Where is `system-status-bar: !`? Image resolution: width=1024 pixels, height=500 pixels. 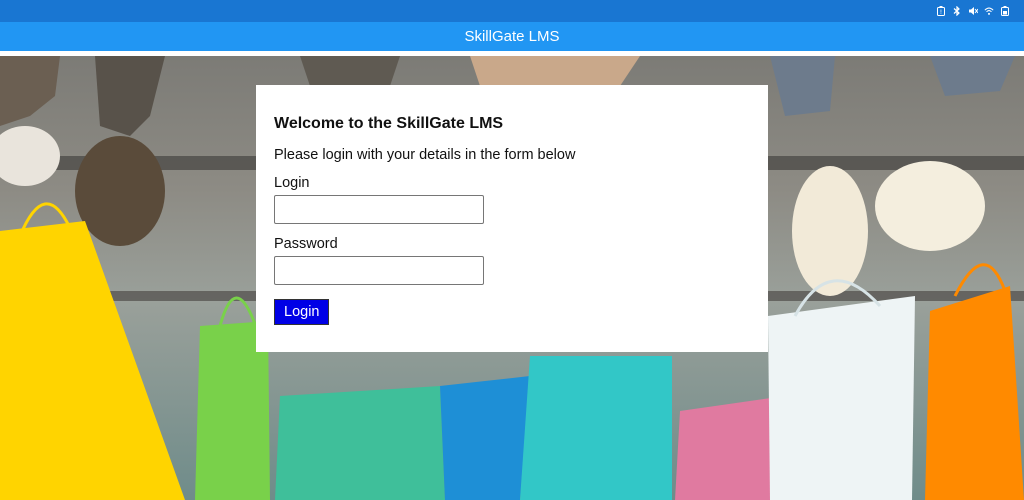
system-status-bar: ! is located at coordinates (512, 11).